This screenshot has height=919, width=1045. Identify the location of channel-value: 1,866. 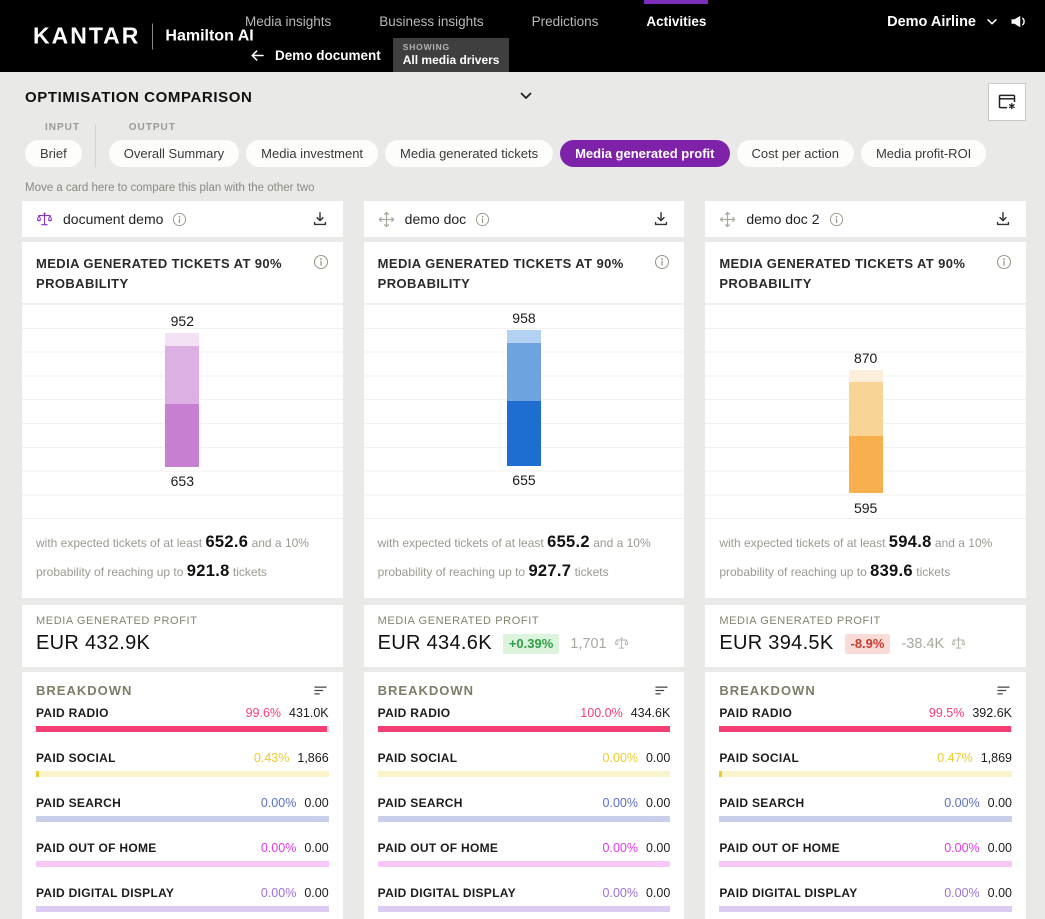
(313, 758).